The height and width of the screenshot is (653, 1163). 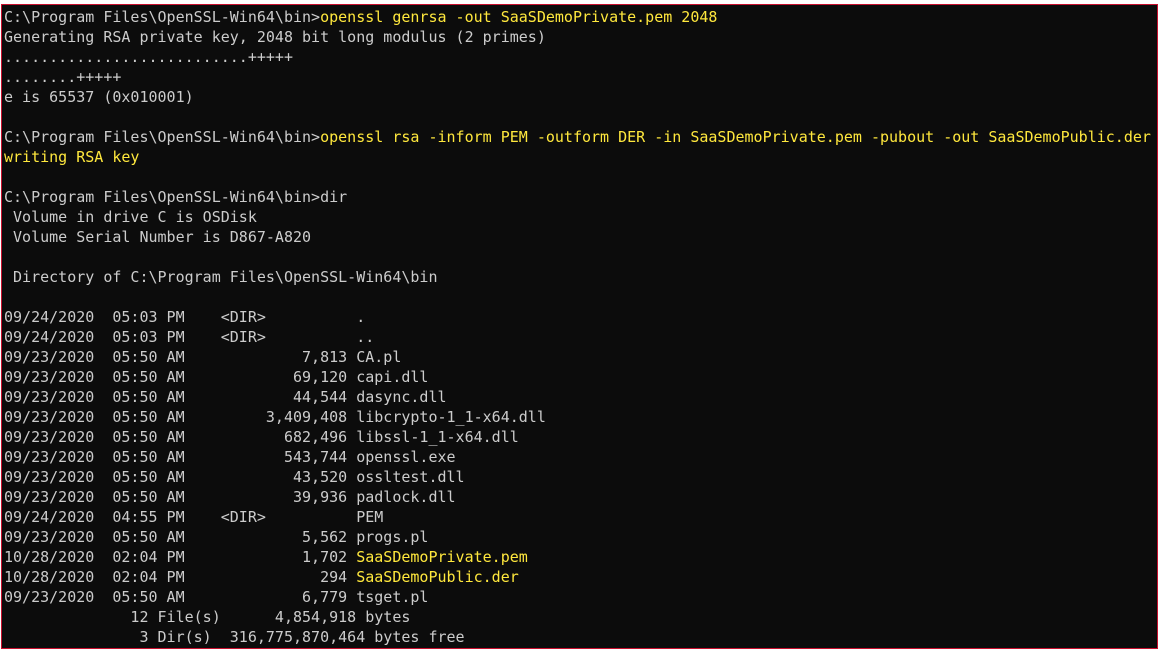 What do you see at coordinates (72, 157) in the screenshot?
I see `highlighted-text: writing RSA key` at bounding box center [72, 157].